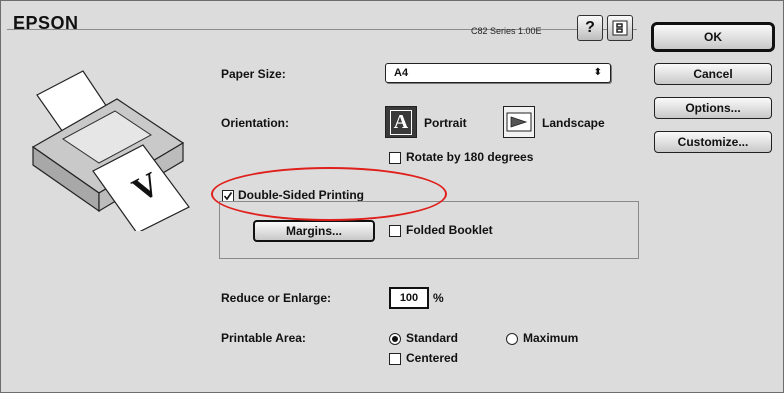  Describe the element at coordinates (432, 338) in the screenshot. I see `standard-label: Standard` at that location.